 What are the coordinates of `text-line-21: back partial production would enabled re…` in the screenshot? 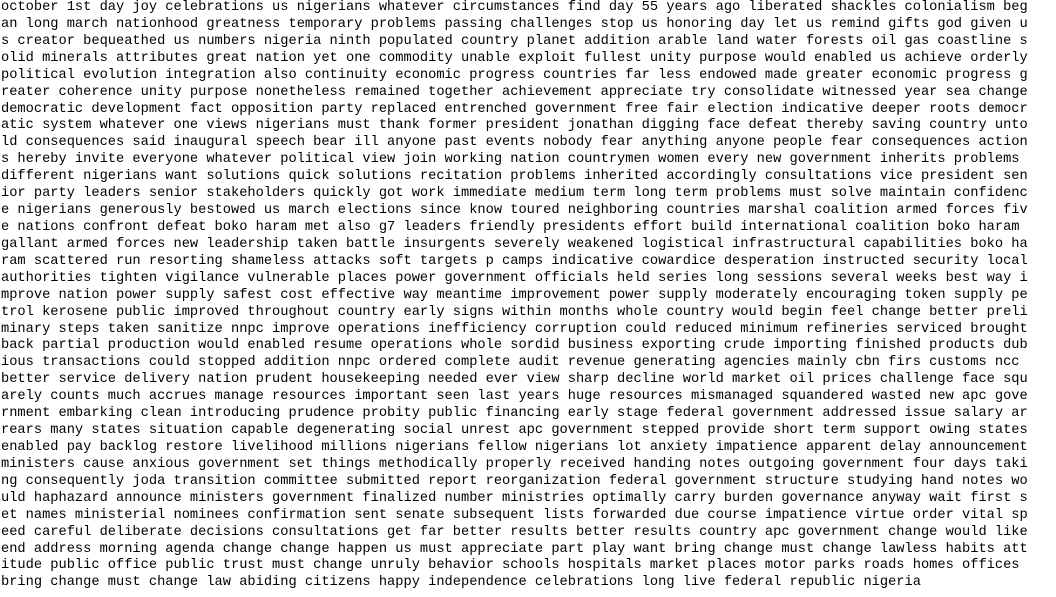 It's located at (514, 346).